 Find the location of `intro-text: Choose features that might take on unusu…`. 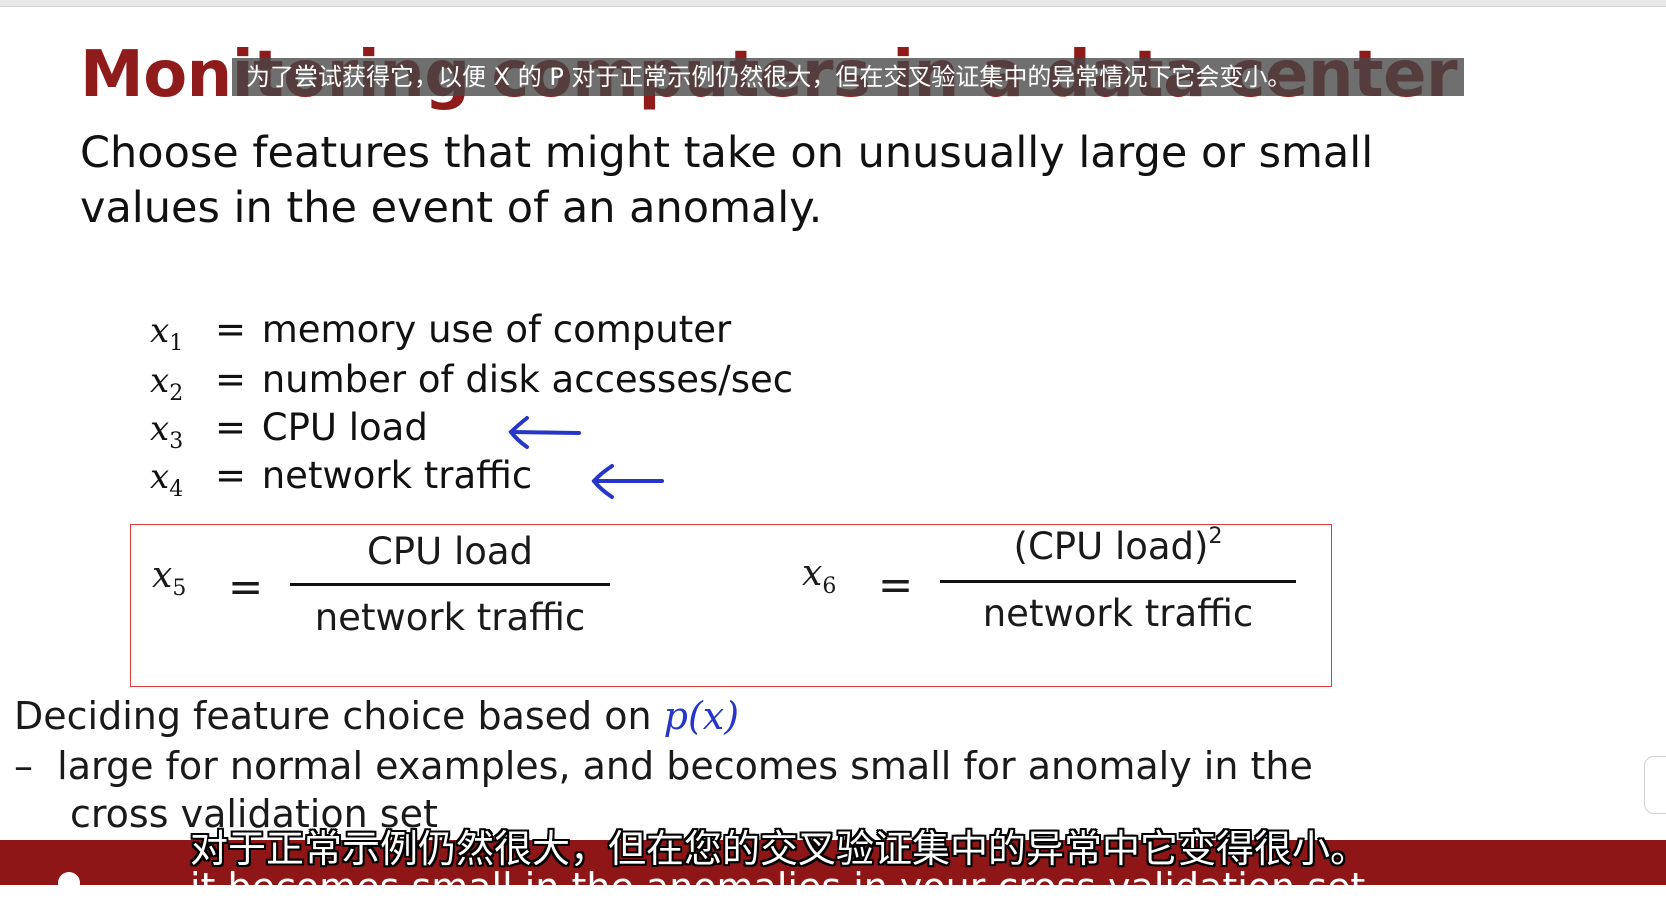

intro-text: Choose features that might take on unusu… is located at coordinates (727, 180).